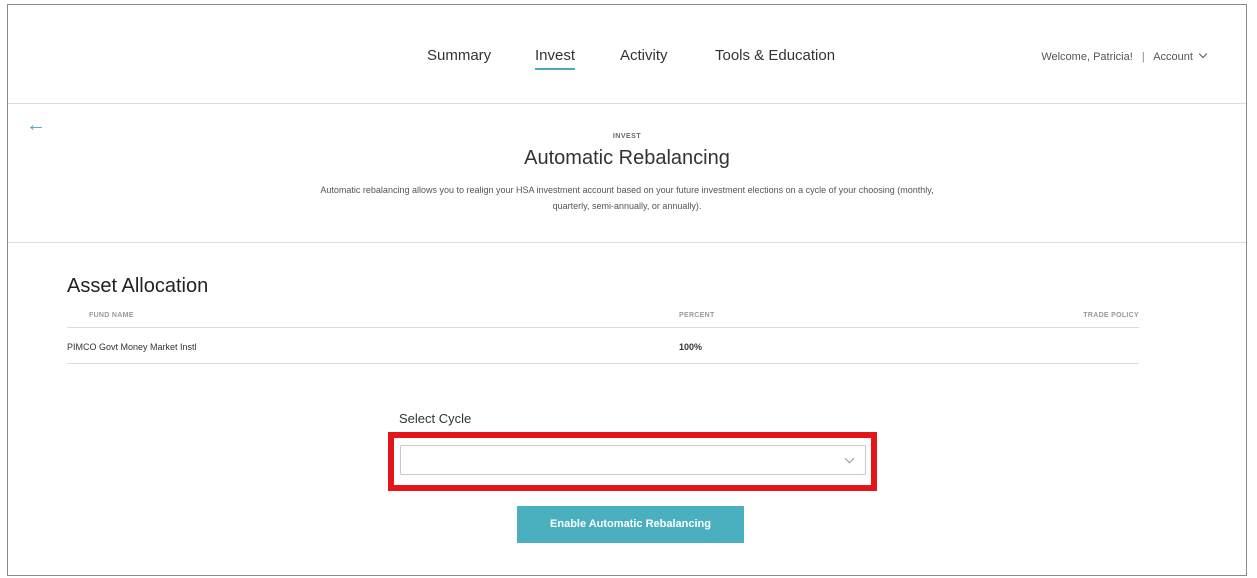 The image size is (1257, 578). What do you see at coordinates (132, 347) in the screenshot?
I see `fund-name: PIMCO Govt Money Market Instl` at bounding box center [132, 347].